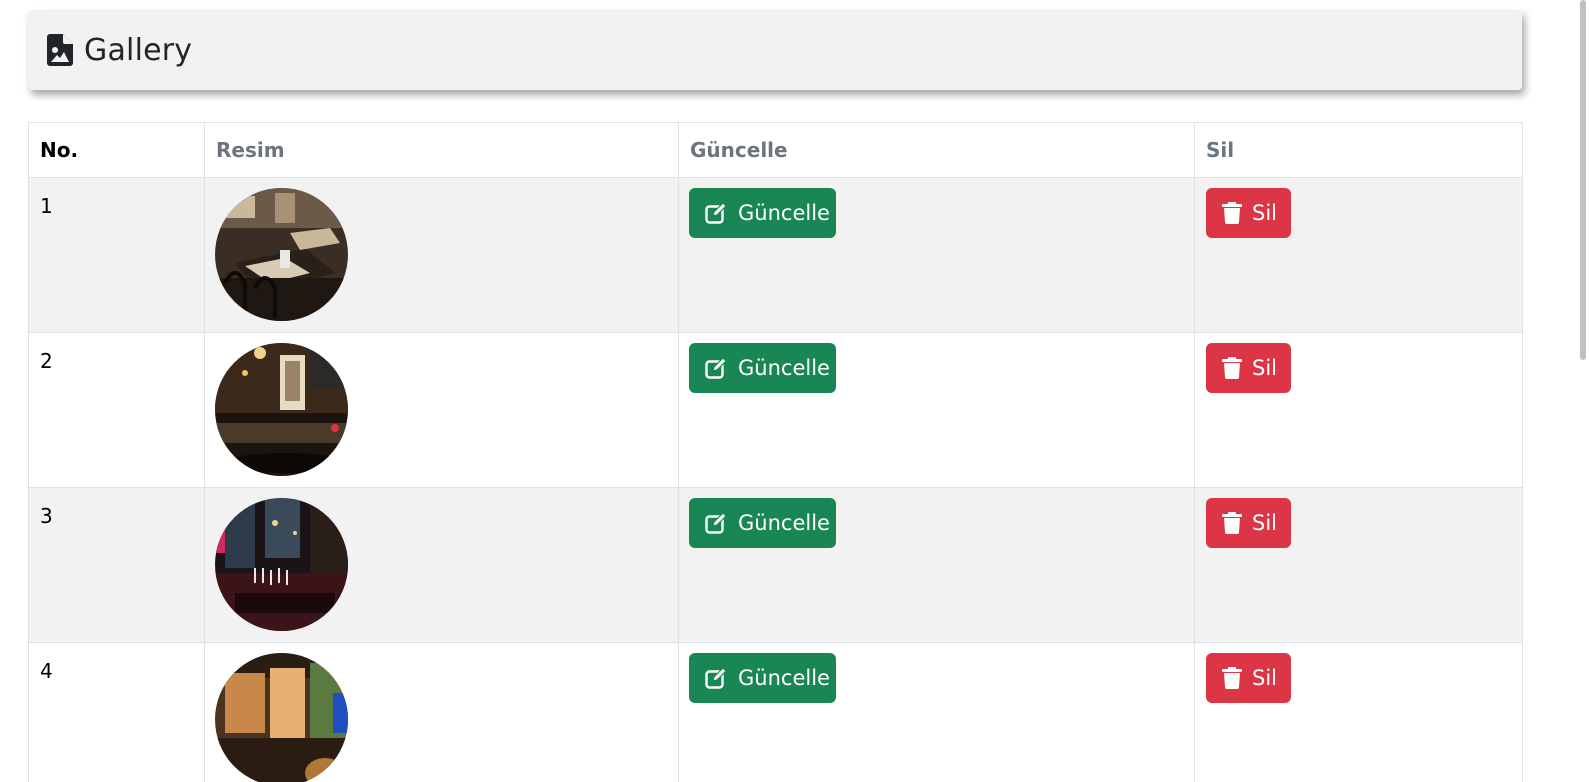  I want to click on vertical-scrollbar, so click(1579, 391).